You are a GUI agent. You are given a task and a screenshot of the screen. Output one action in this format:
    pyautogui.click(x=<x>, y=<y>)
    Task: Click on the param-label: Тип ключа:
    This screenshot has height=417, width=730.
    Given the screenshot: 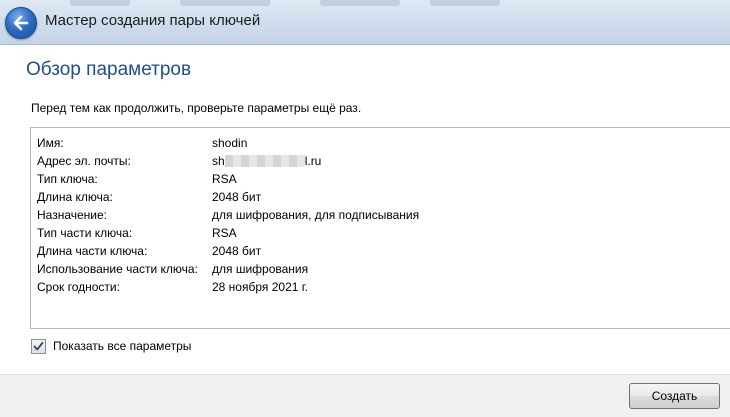 What is the action you would take?
    pyautogui.click(x=67, y=179)
    